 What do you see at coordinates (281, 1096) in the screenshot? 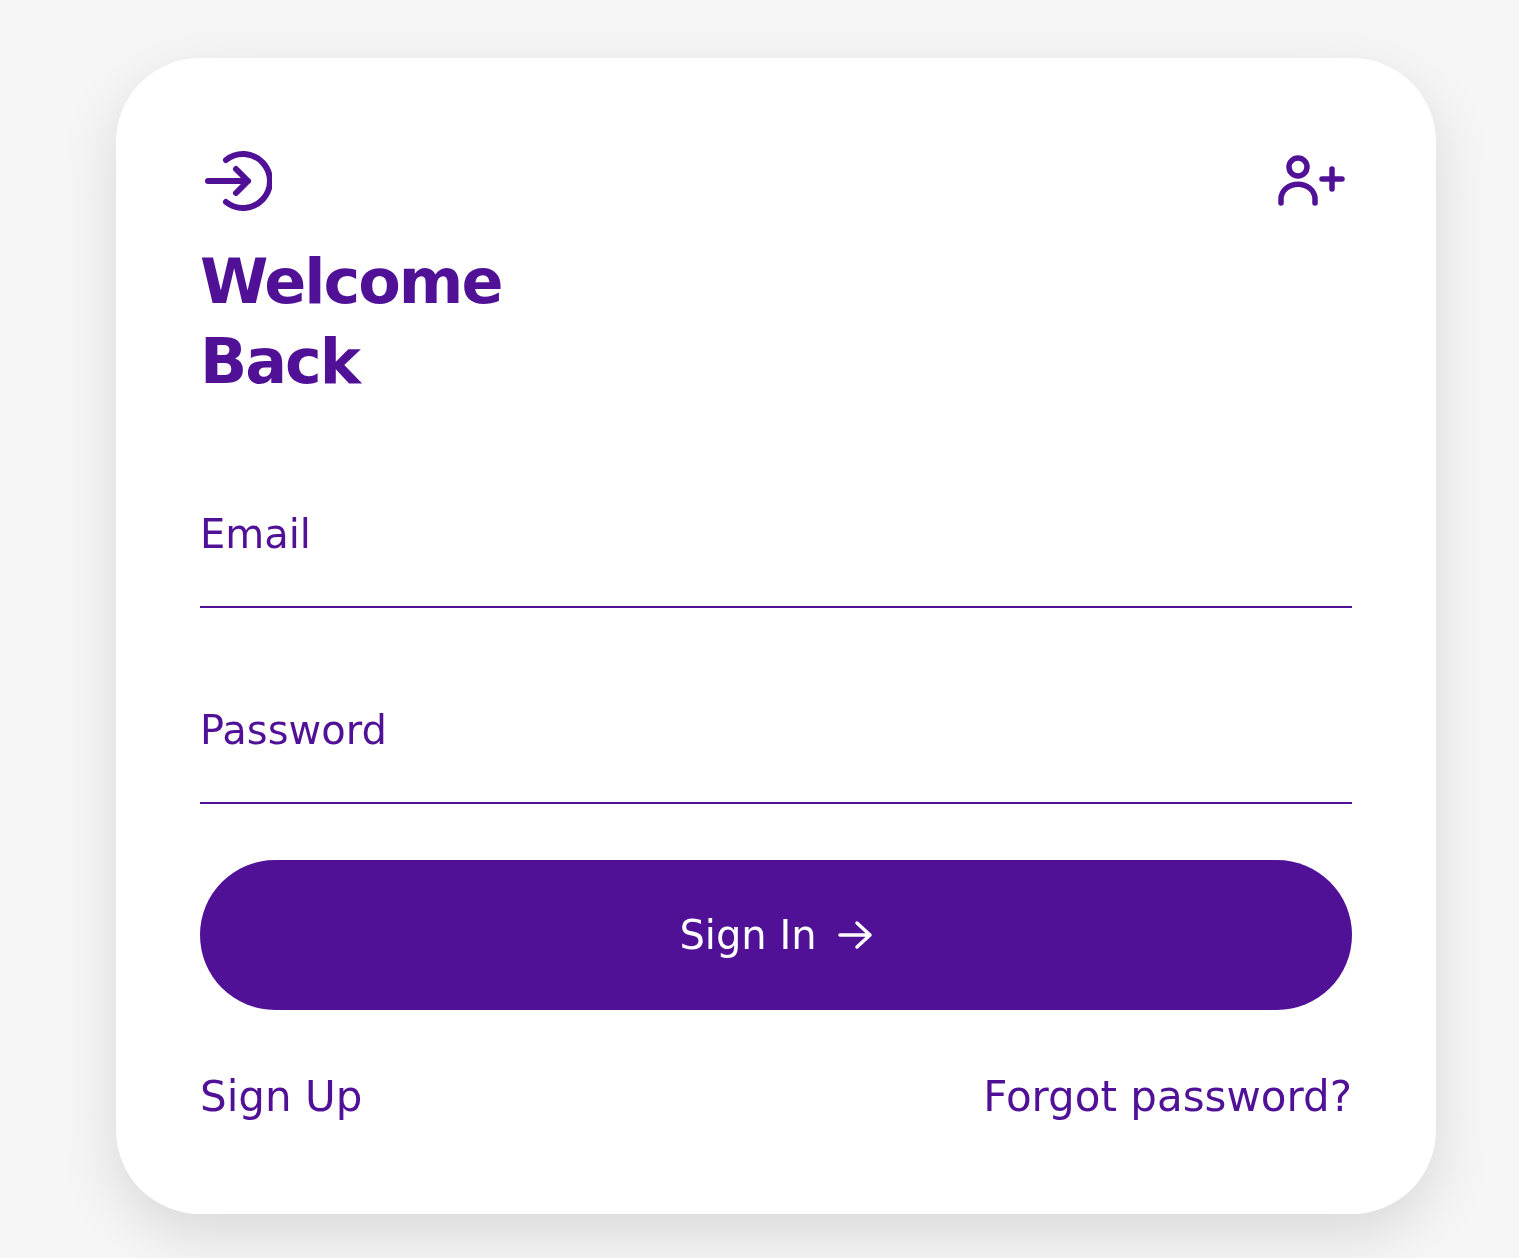
I see `text-link: Sign Up` at bounding box center [281, 1096].